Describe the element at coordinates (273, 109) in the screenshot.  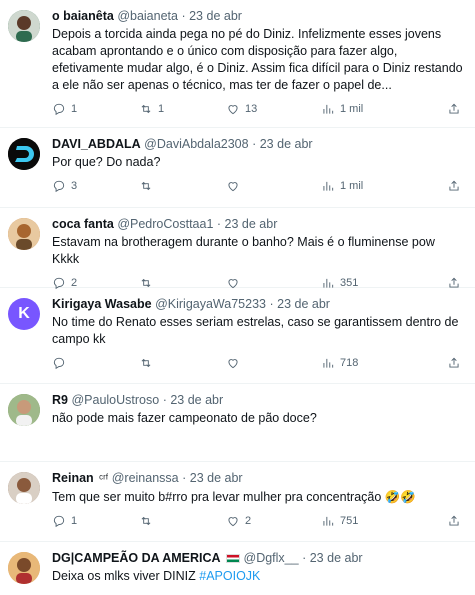
I see `like-button: 13` at that location.